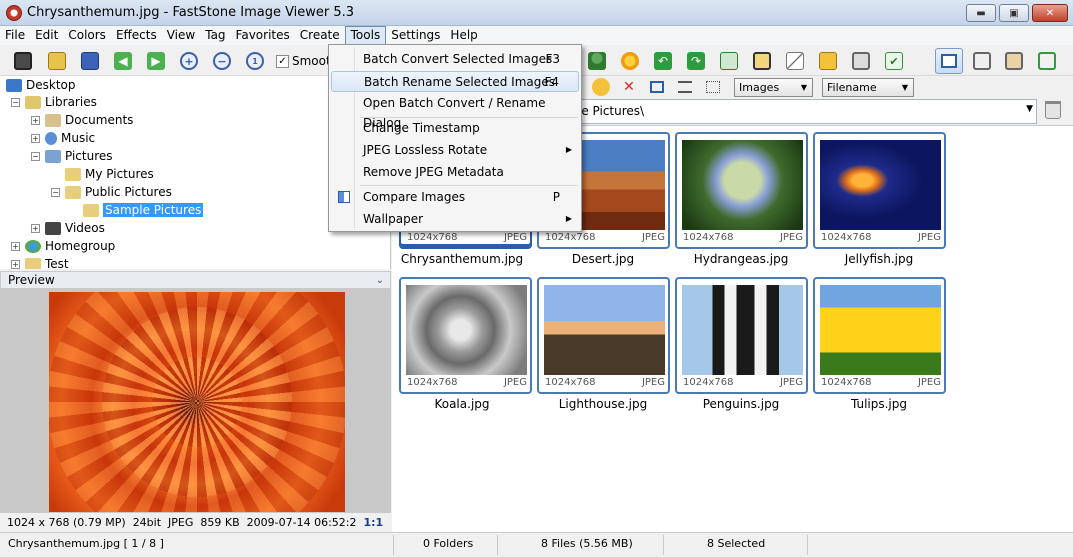  Describe the element at coordinates (1053, 110) in the screenshot. I see `trash-icon` at that location.